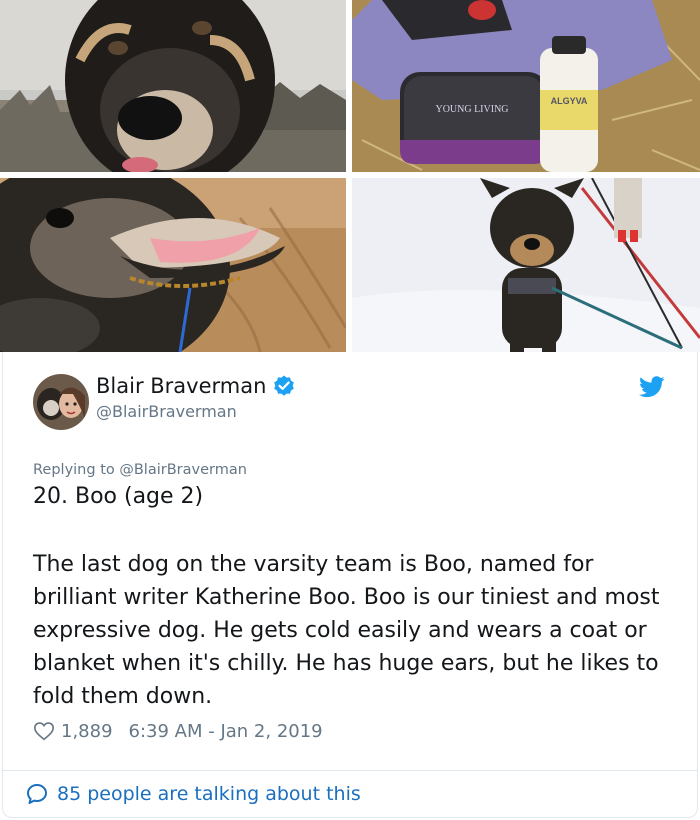 The height and width of the screenshot is (820, 700). Describe the element at coordinates (471, 109) in the screenshot. I see `bag-logo-text: YOUNG LIVING` at that location.